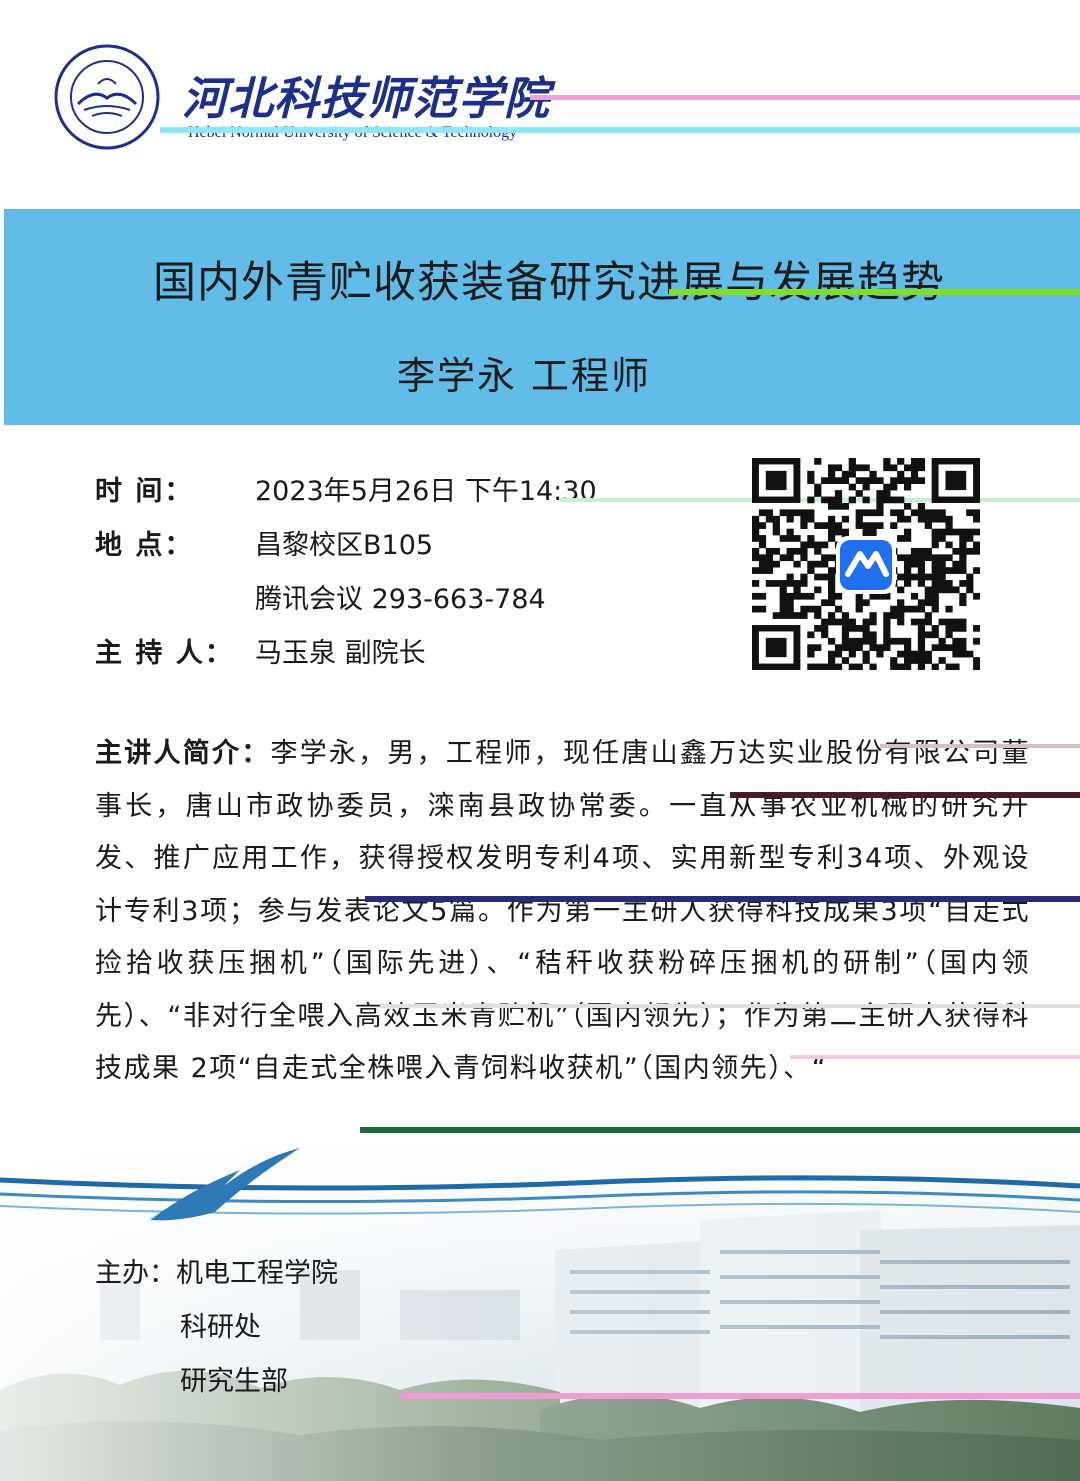 This screenshot has width=1080, height=1481. I want to click on host-row: 主 持 人： 马玉泉 副院长, so click(260, 654).